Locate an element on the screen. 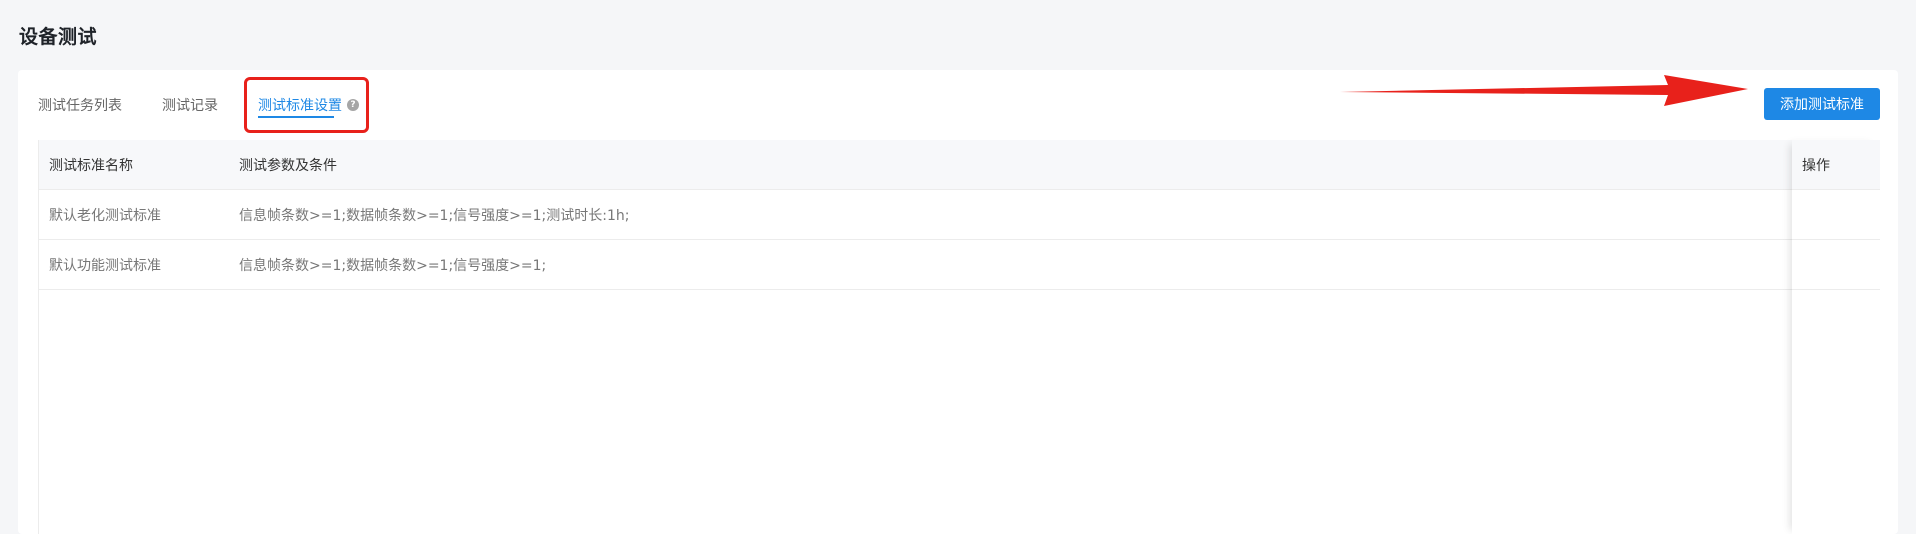  annotation-arrow-icon is located at coordinates (1544, 90).